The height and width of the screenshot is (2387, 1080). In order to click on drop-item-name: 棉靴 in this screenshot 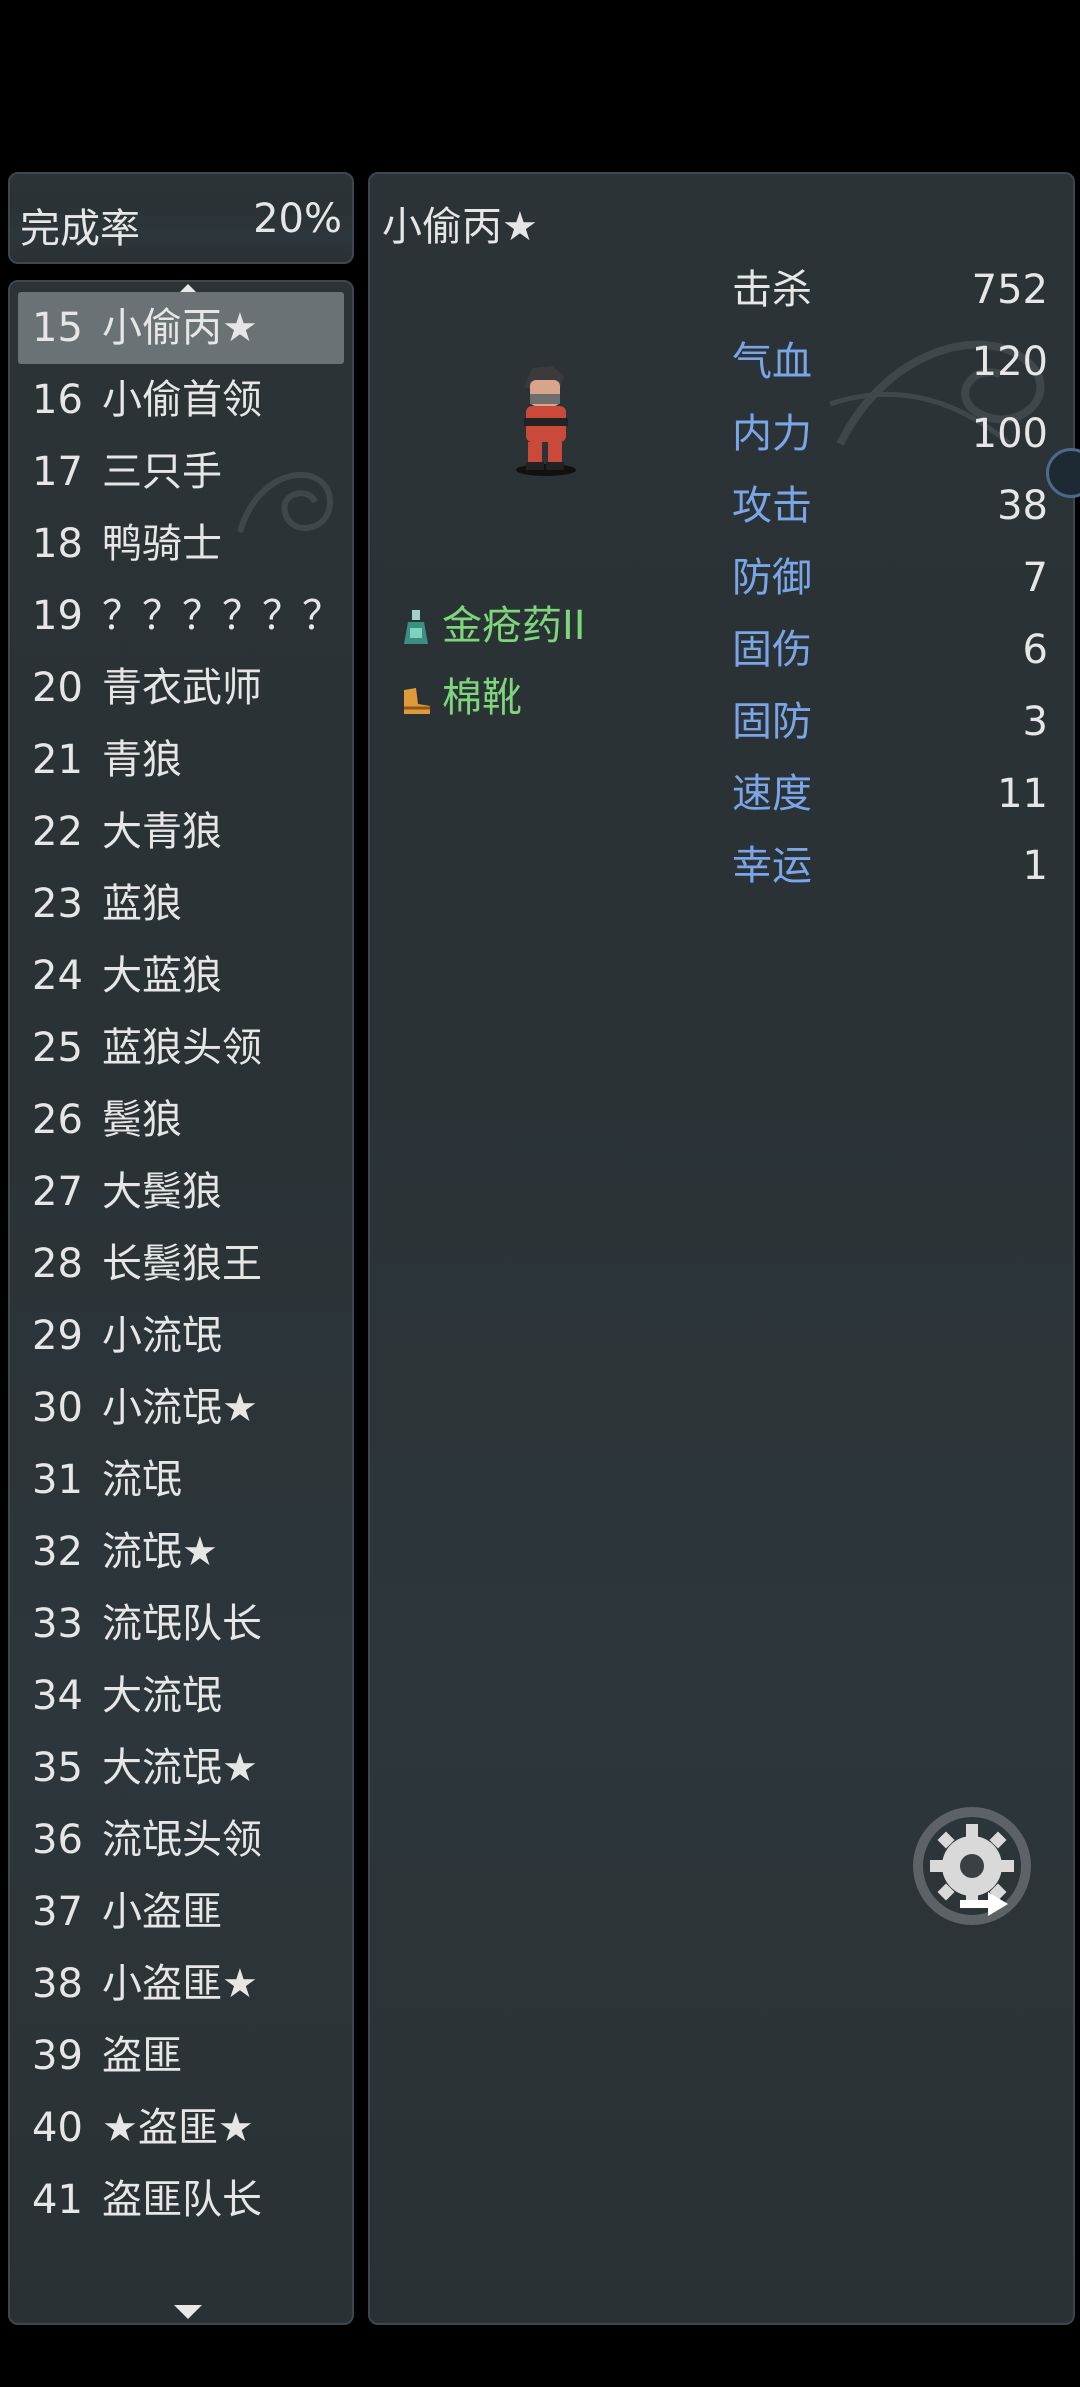, I will do `click(482, 698)`.